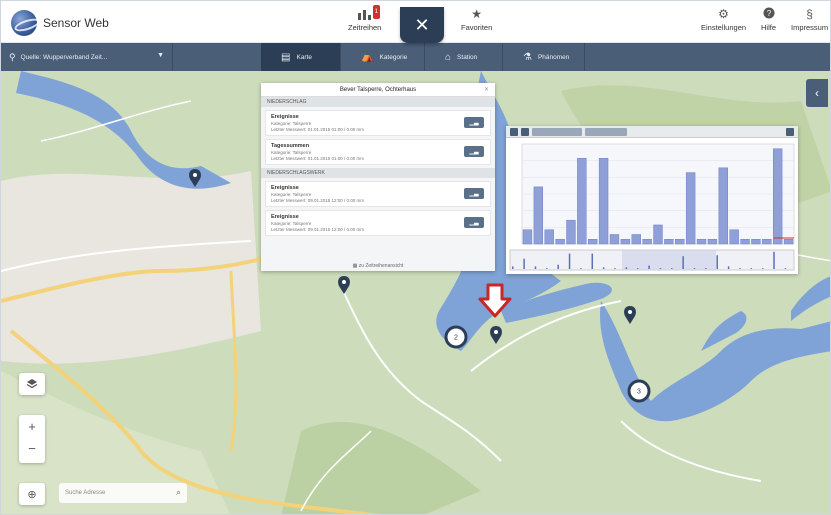 The image size is (831, 515). I want to click on paragraph-icon: §, so click(809, 14).